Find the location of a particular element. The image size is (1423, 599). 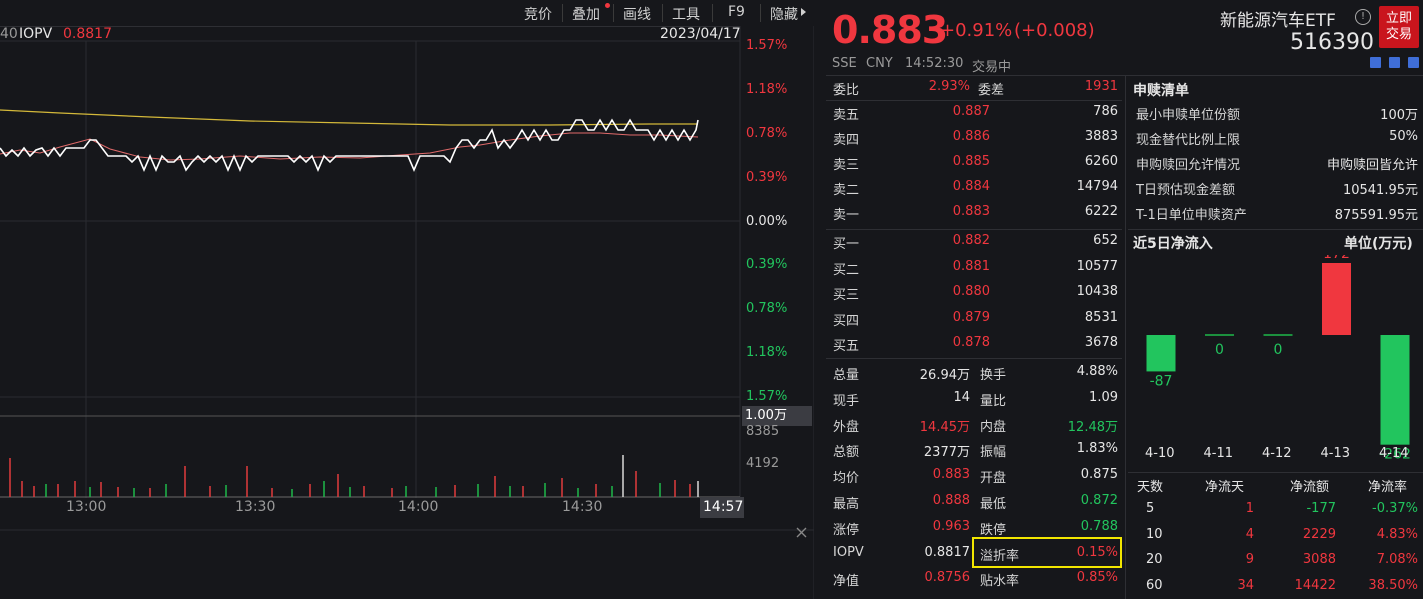

netflow-value-label: 0 is located at coordinates (1278, 350).